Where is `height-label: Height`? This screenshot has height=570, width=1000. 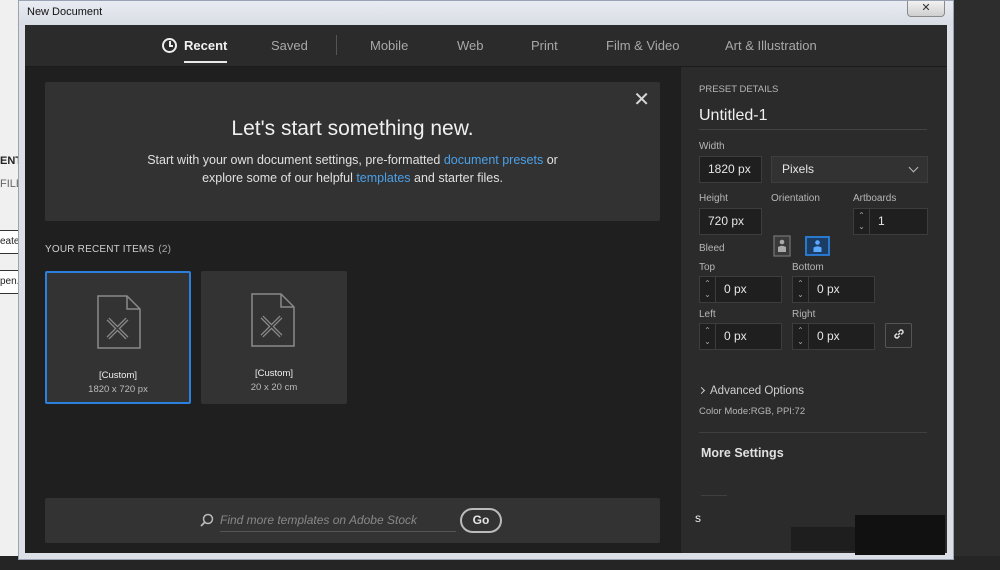 height-label: Height is located at coordinates (713, 198).